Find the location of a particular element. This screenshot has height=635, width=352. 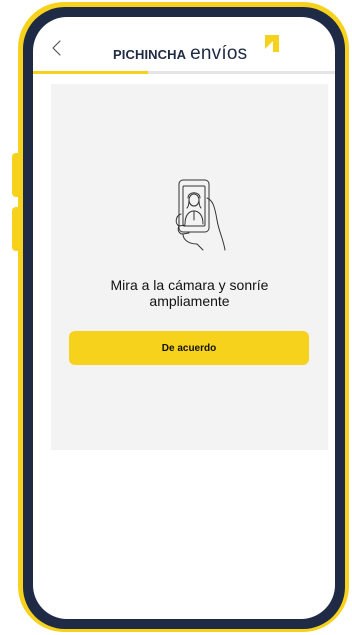

brand-product: envíos is located at coordinates (219, 53).